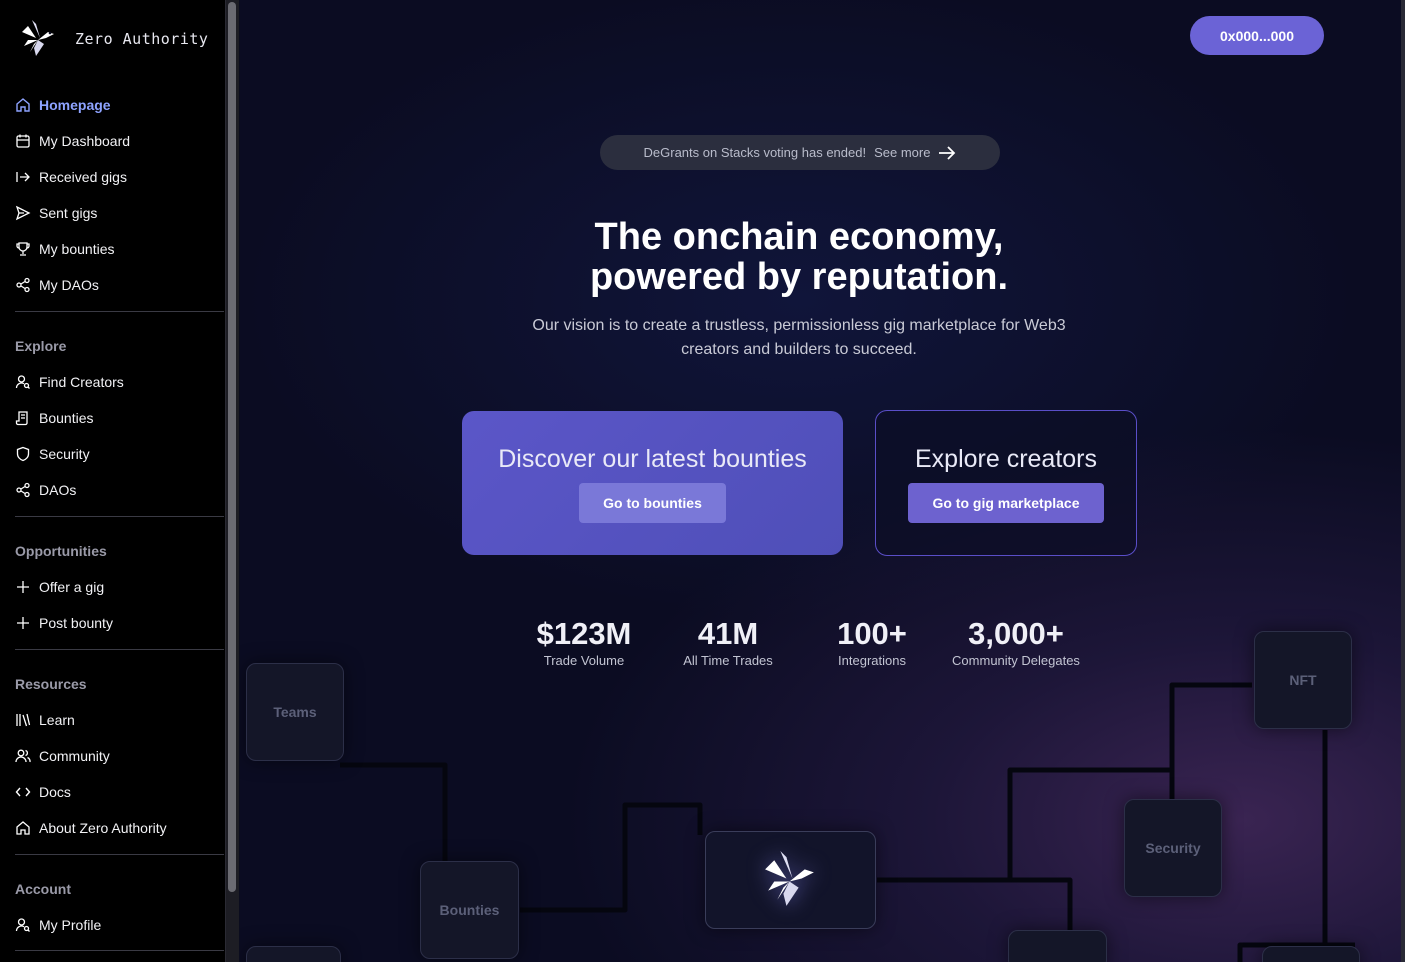 The height and width of the screenshot is (962, 1405). I want to click on sidebar-item-label: Homepage, so click(75, 105).